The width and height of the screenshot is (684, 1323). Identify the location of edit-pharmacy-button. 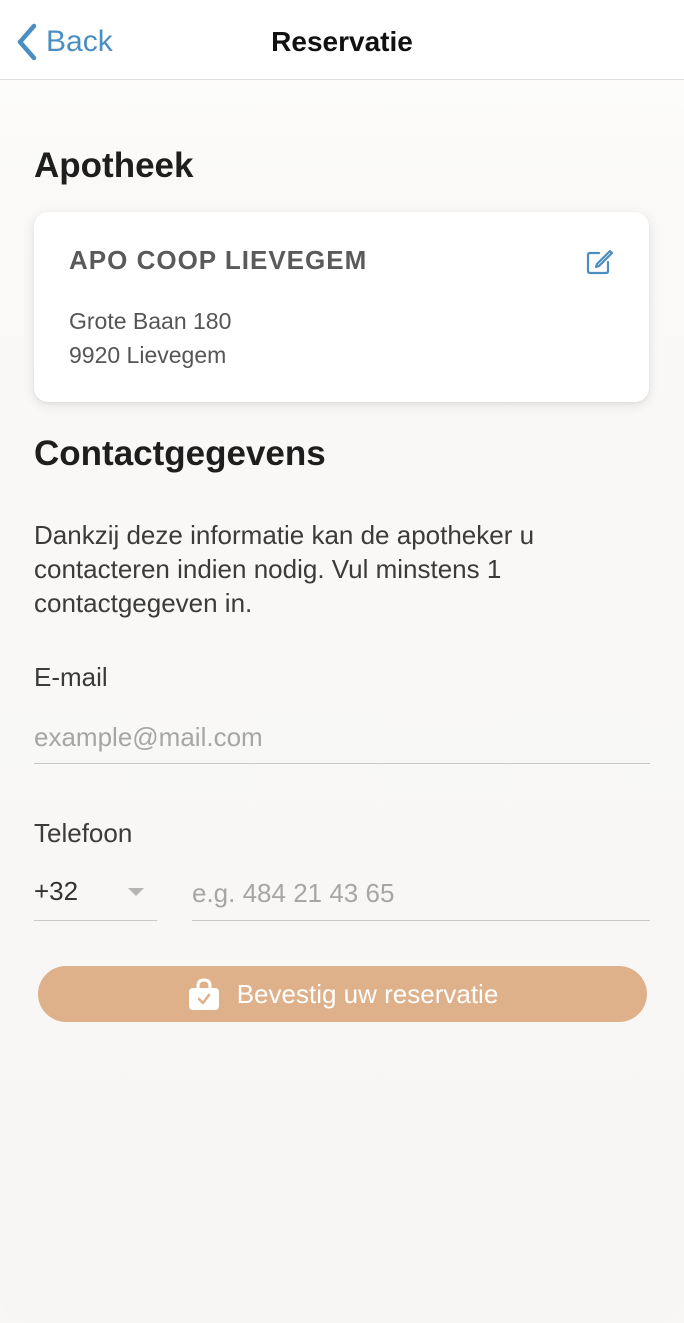
(599, 262).